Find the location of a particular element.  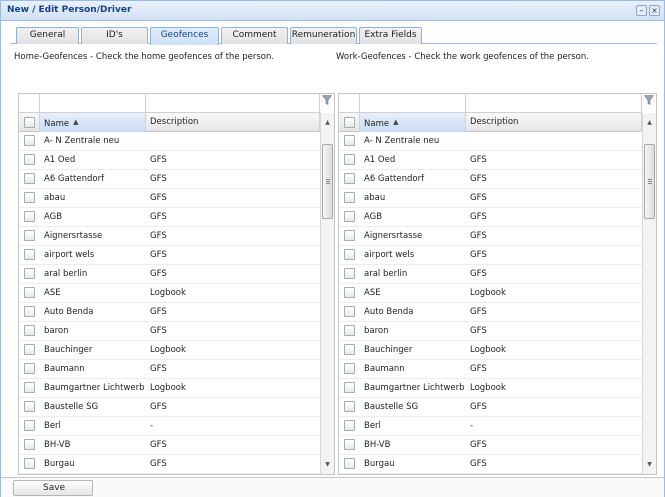

minimize-icon: – is located at coordinates (641, 10).